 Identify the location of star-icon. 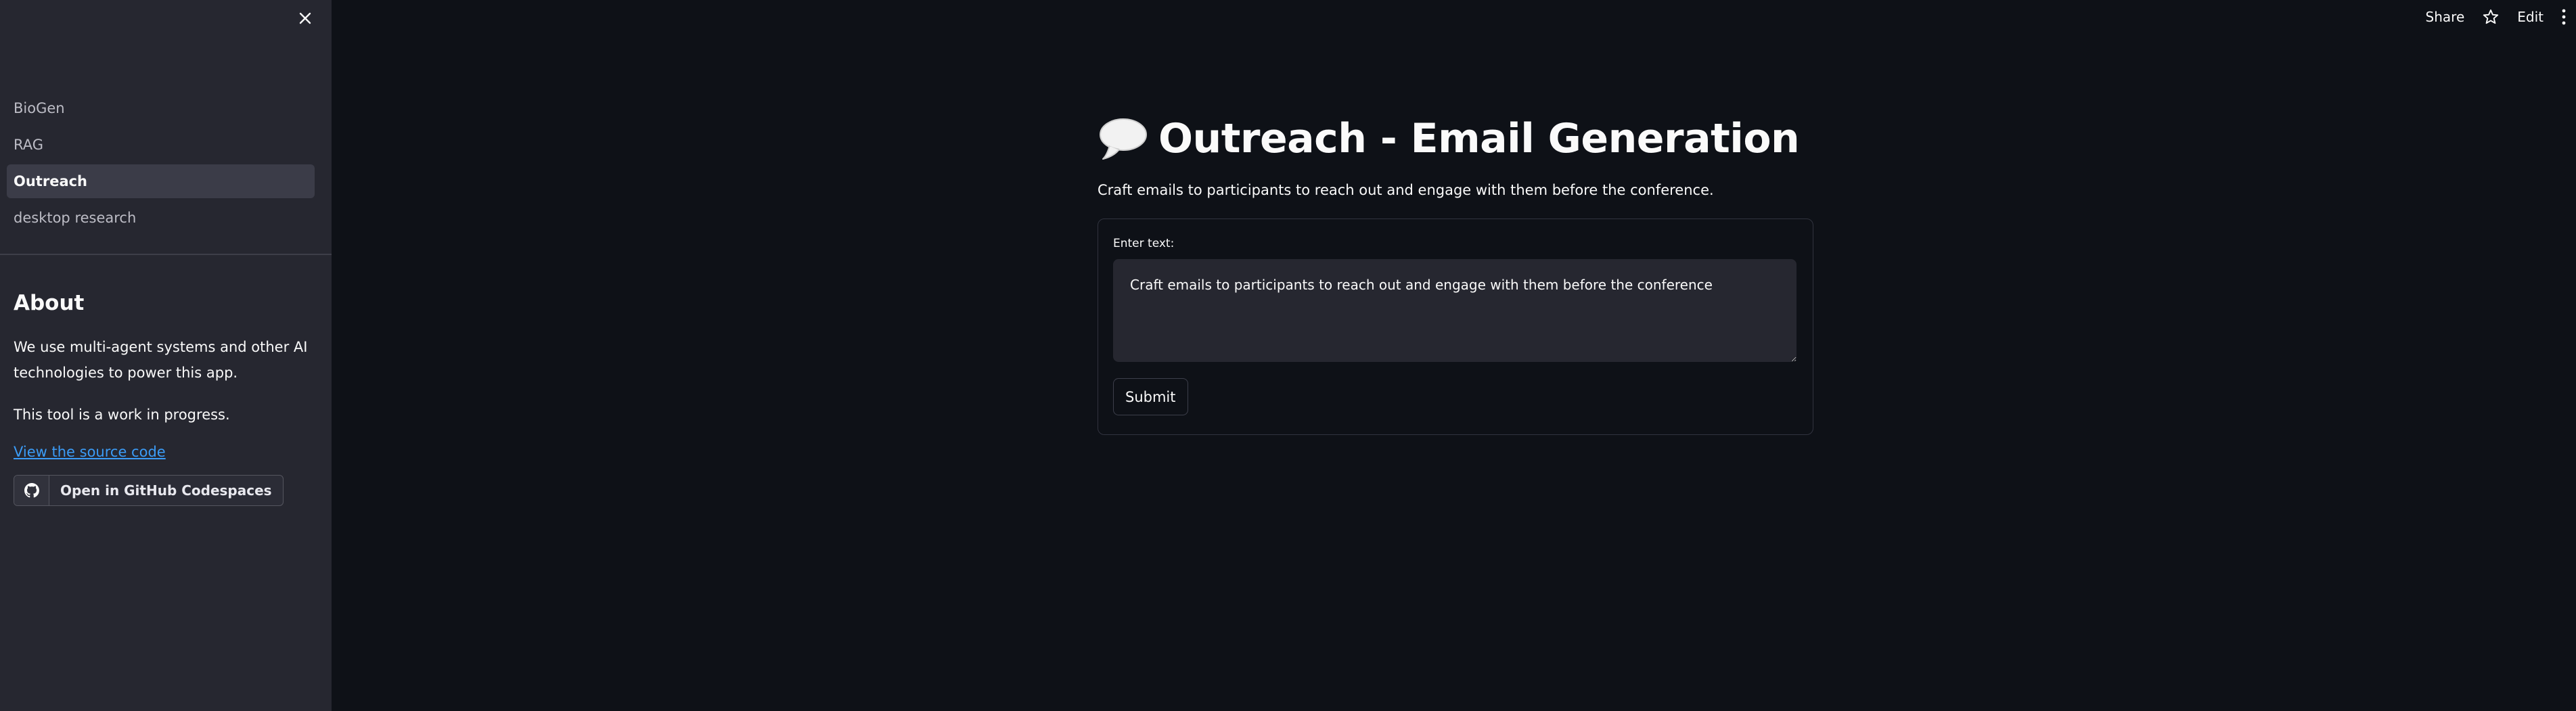
(2491, 16).